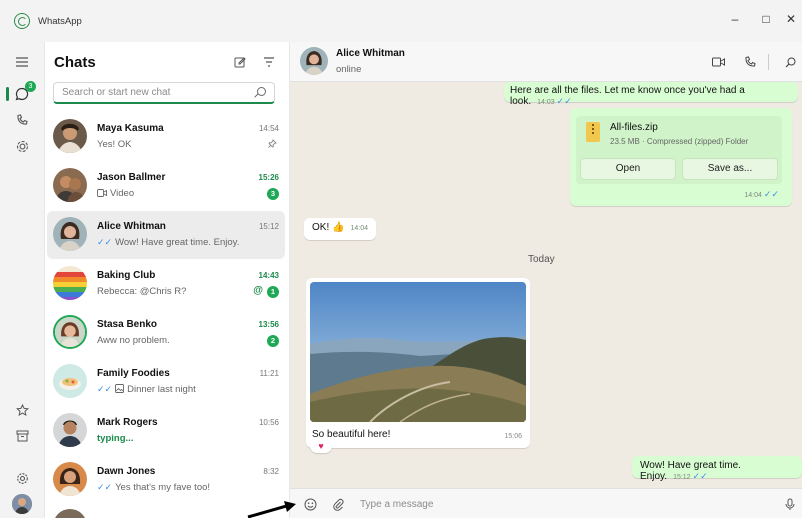 The image size is (802, 518). Describe the element at coordinates (328, 227) in the screenshot. I see `message-text: OK! 👍` at that location.